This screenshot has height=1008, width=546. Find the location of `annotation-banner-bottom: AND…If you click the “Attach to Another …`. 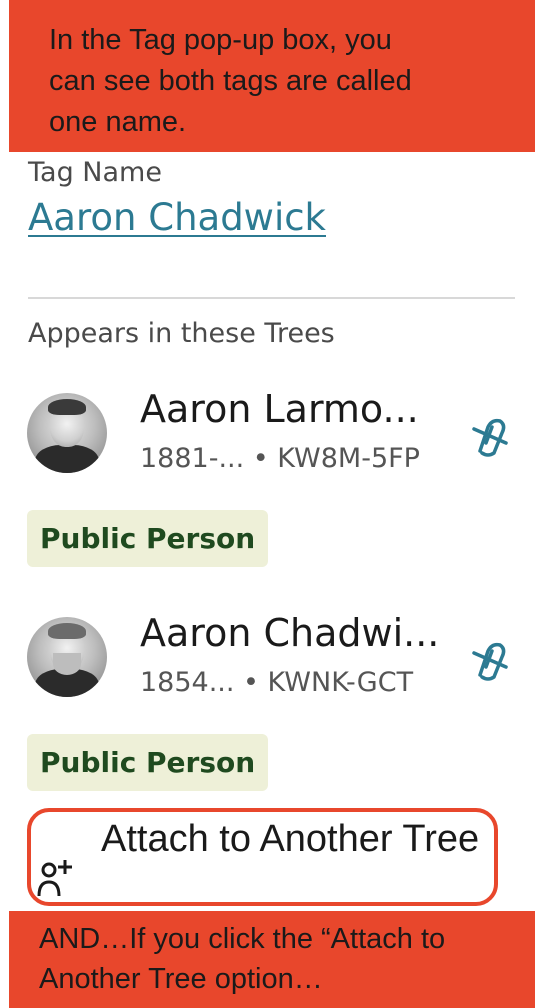

annotation-banner-bottom: AND…If you click the “Attach to Another … is located at coordinates (272, 959).